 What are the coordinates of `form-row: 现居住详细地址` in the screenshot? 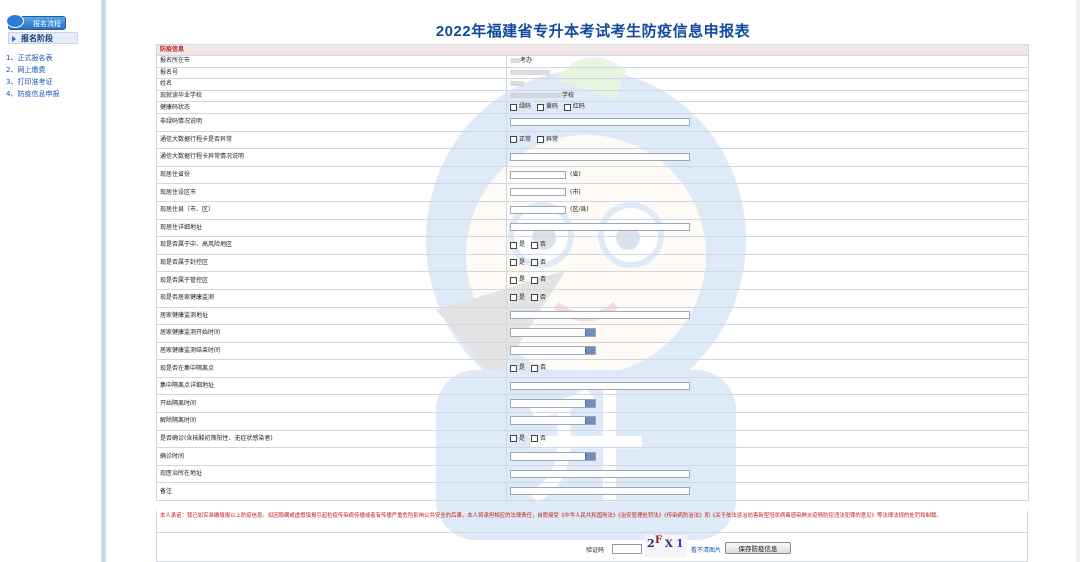 It's located at (593, 228).